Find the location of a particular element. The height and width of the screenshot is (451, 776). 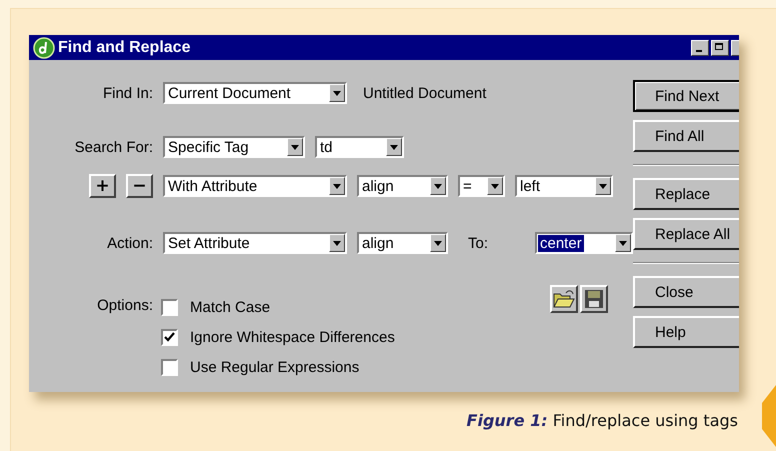

maximize-button is located at coordinates (720, 48).